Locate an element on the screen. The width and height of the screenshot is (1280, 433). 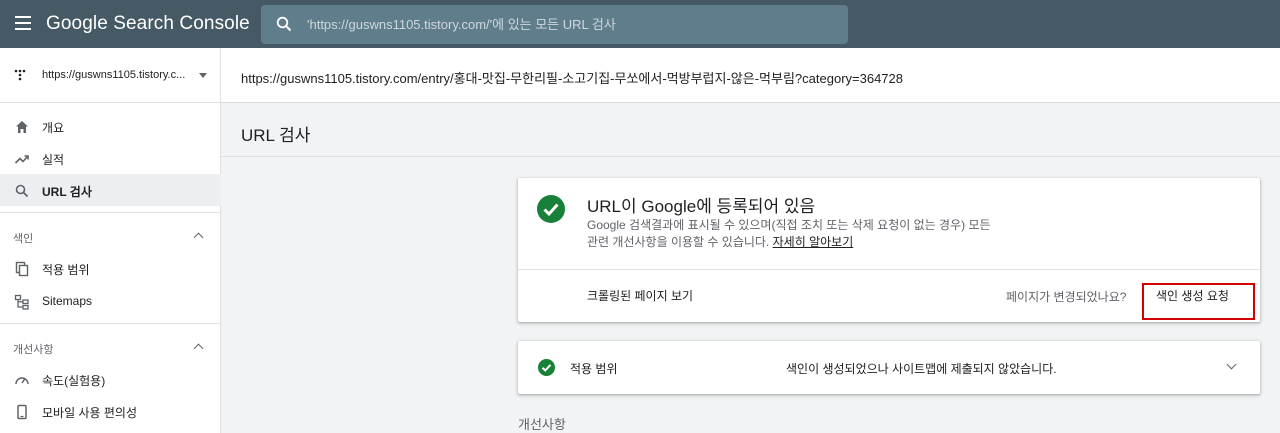
sidebar-item-label: 적용 범위 is located at coordinates (66, 270).